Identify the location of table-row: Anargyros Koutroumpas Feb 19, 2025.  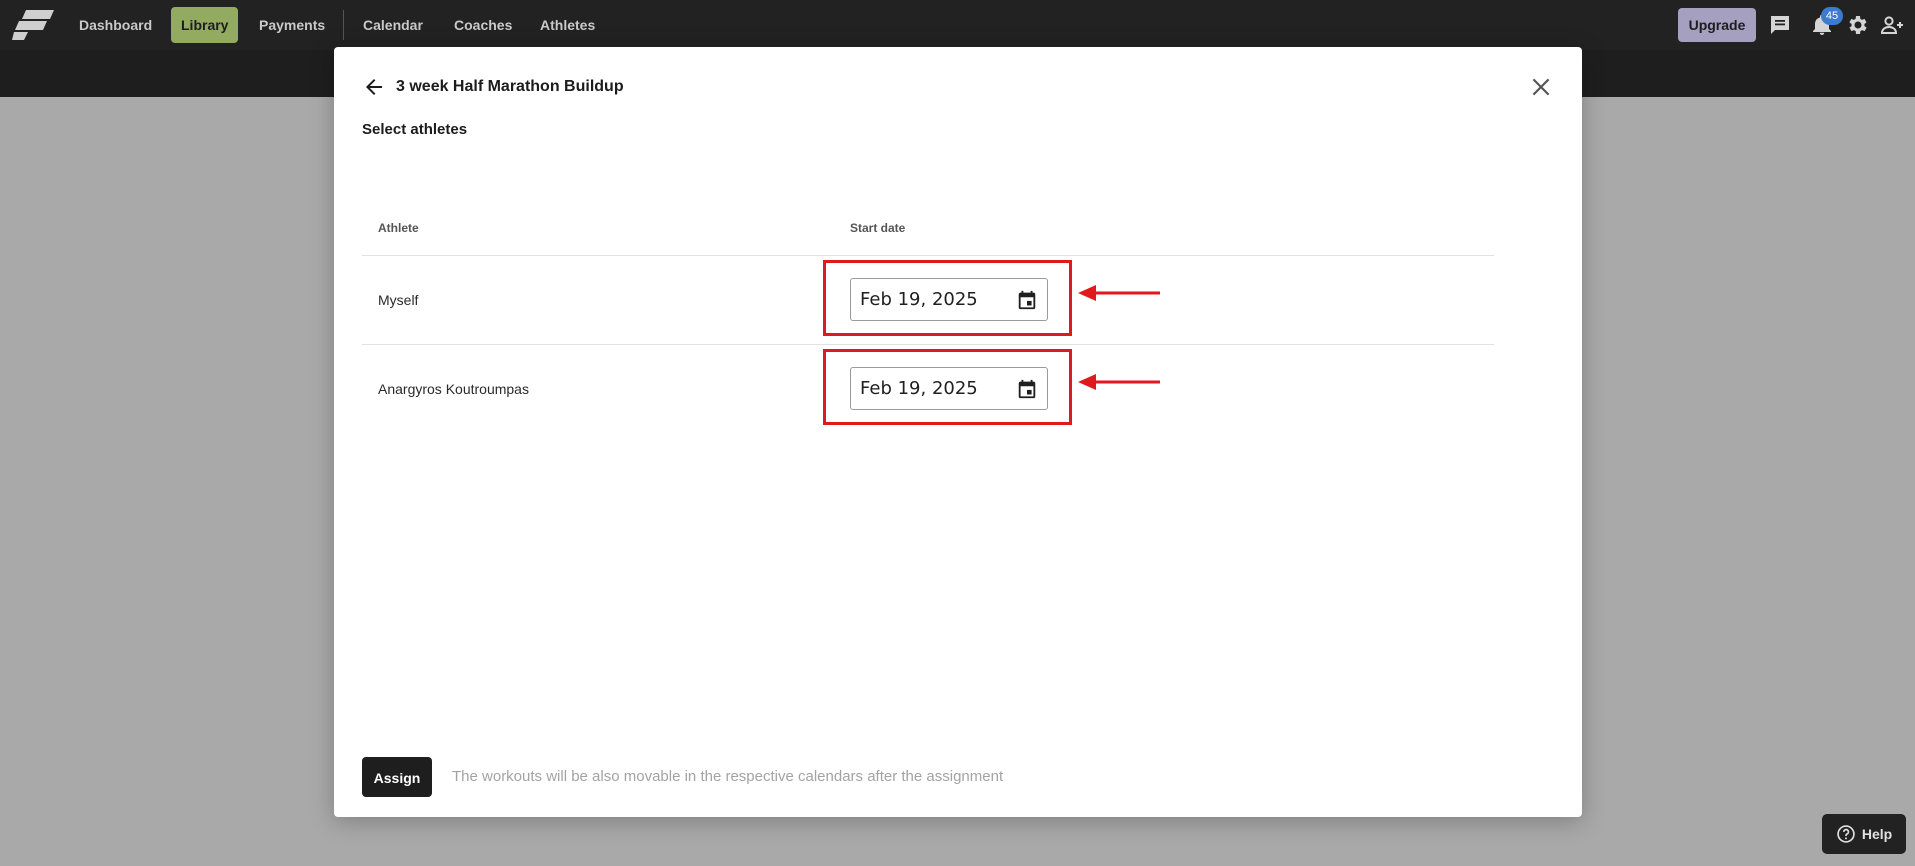
(928, 389).